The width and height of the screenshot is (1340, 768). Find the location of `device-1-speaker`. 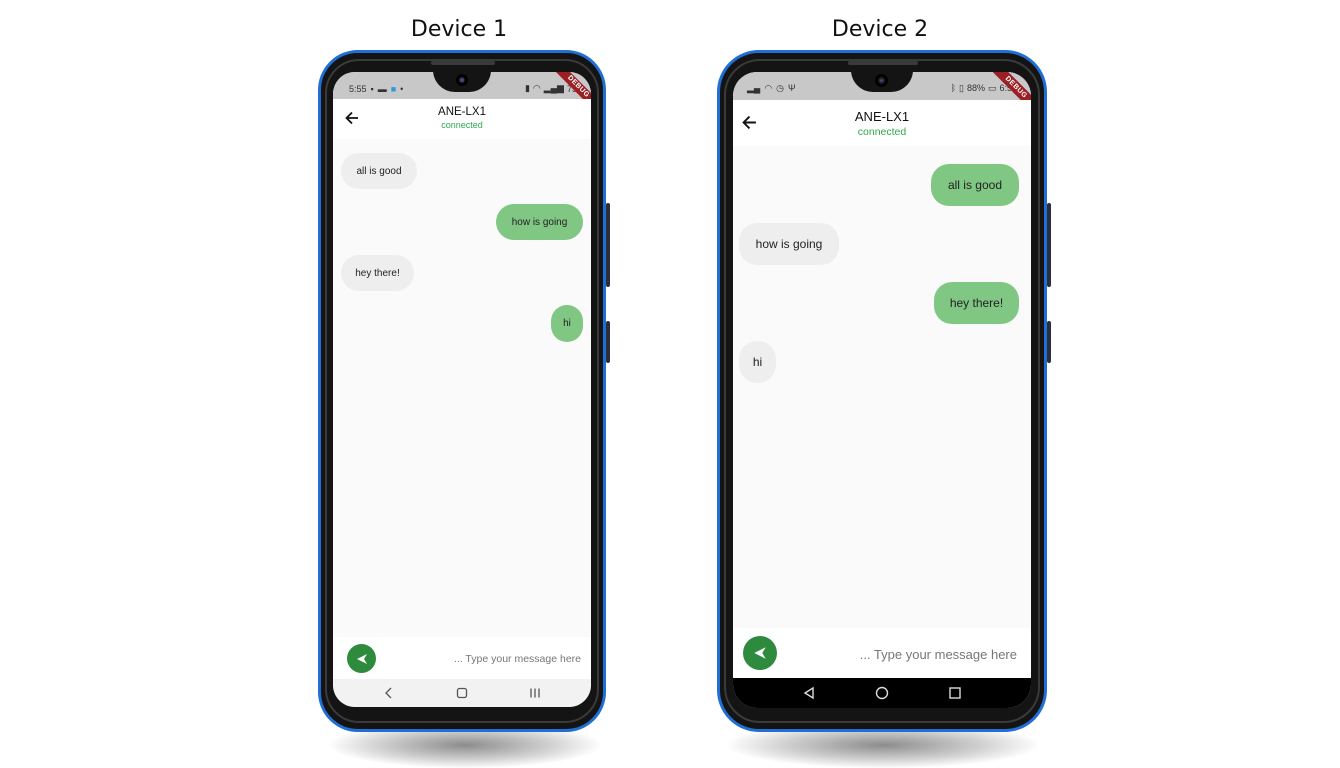

device-1-speaker is located at coordinates (463, 63).